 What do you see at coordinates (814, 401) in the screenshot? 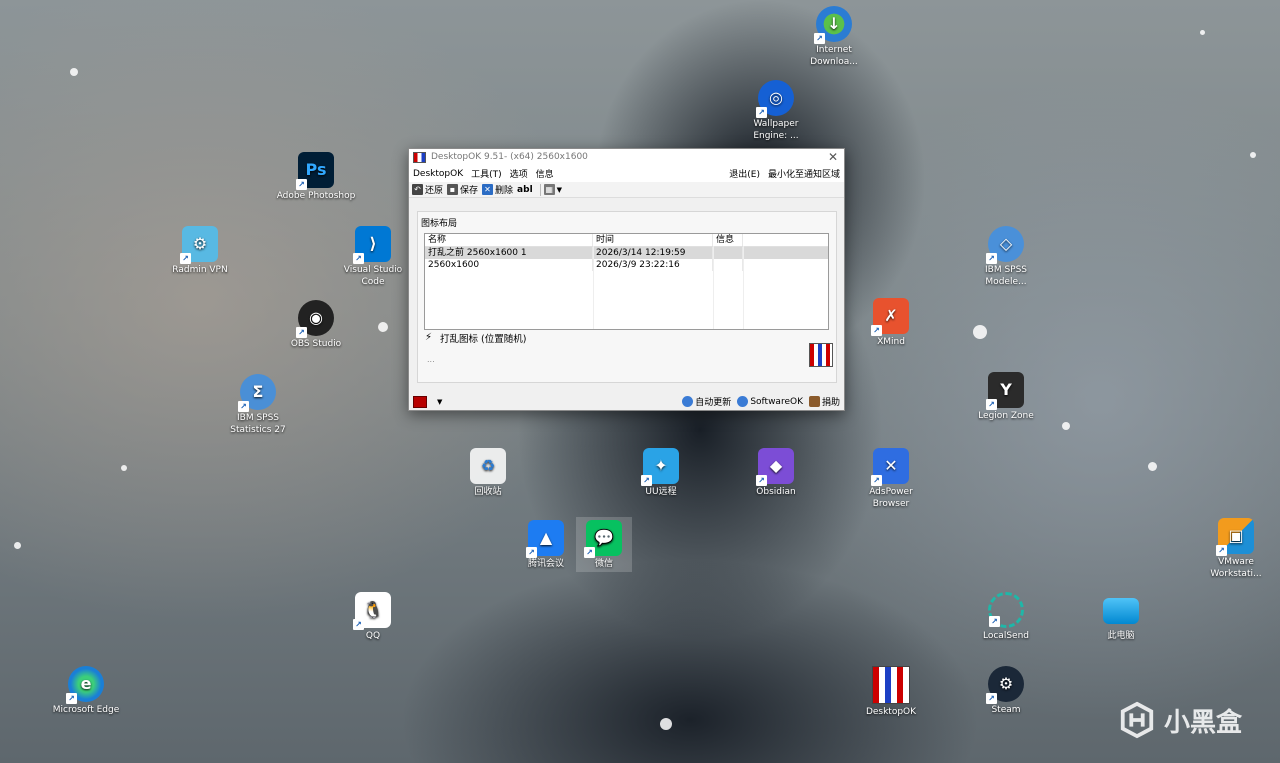
I see `coffee-icon` at bounding box center [814, 401].